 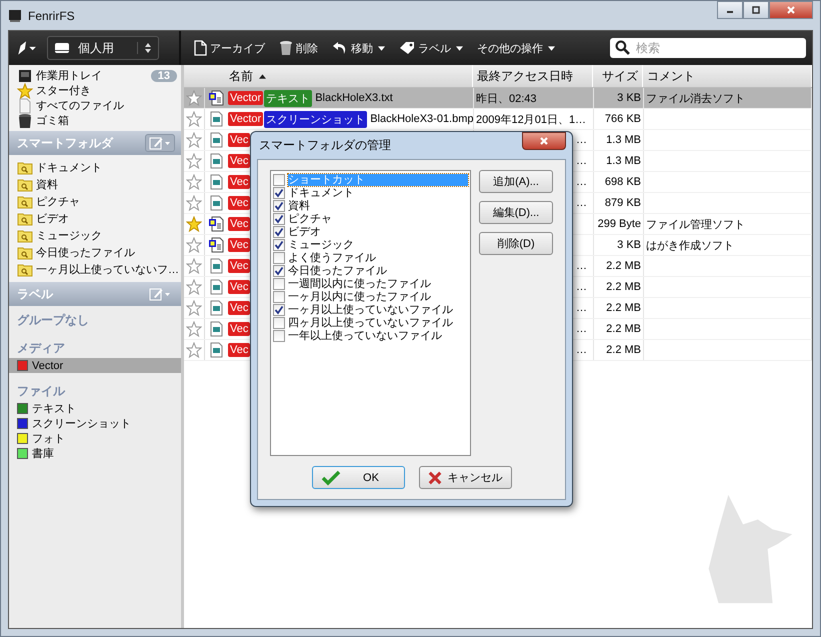 I want to click on minimize-button, so click(x=730, y=10).